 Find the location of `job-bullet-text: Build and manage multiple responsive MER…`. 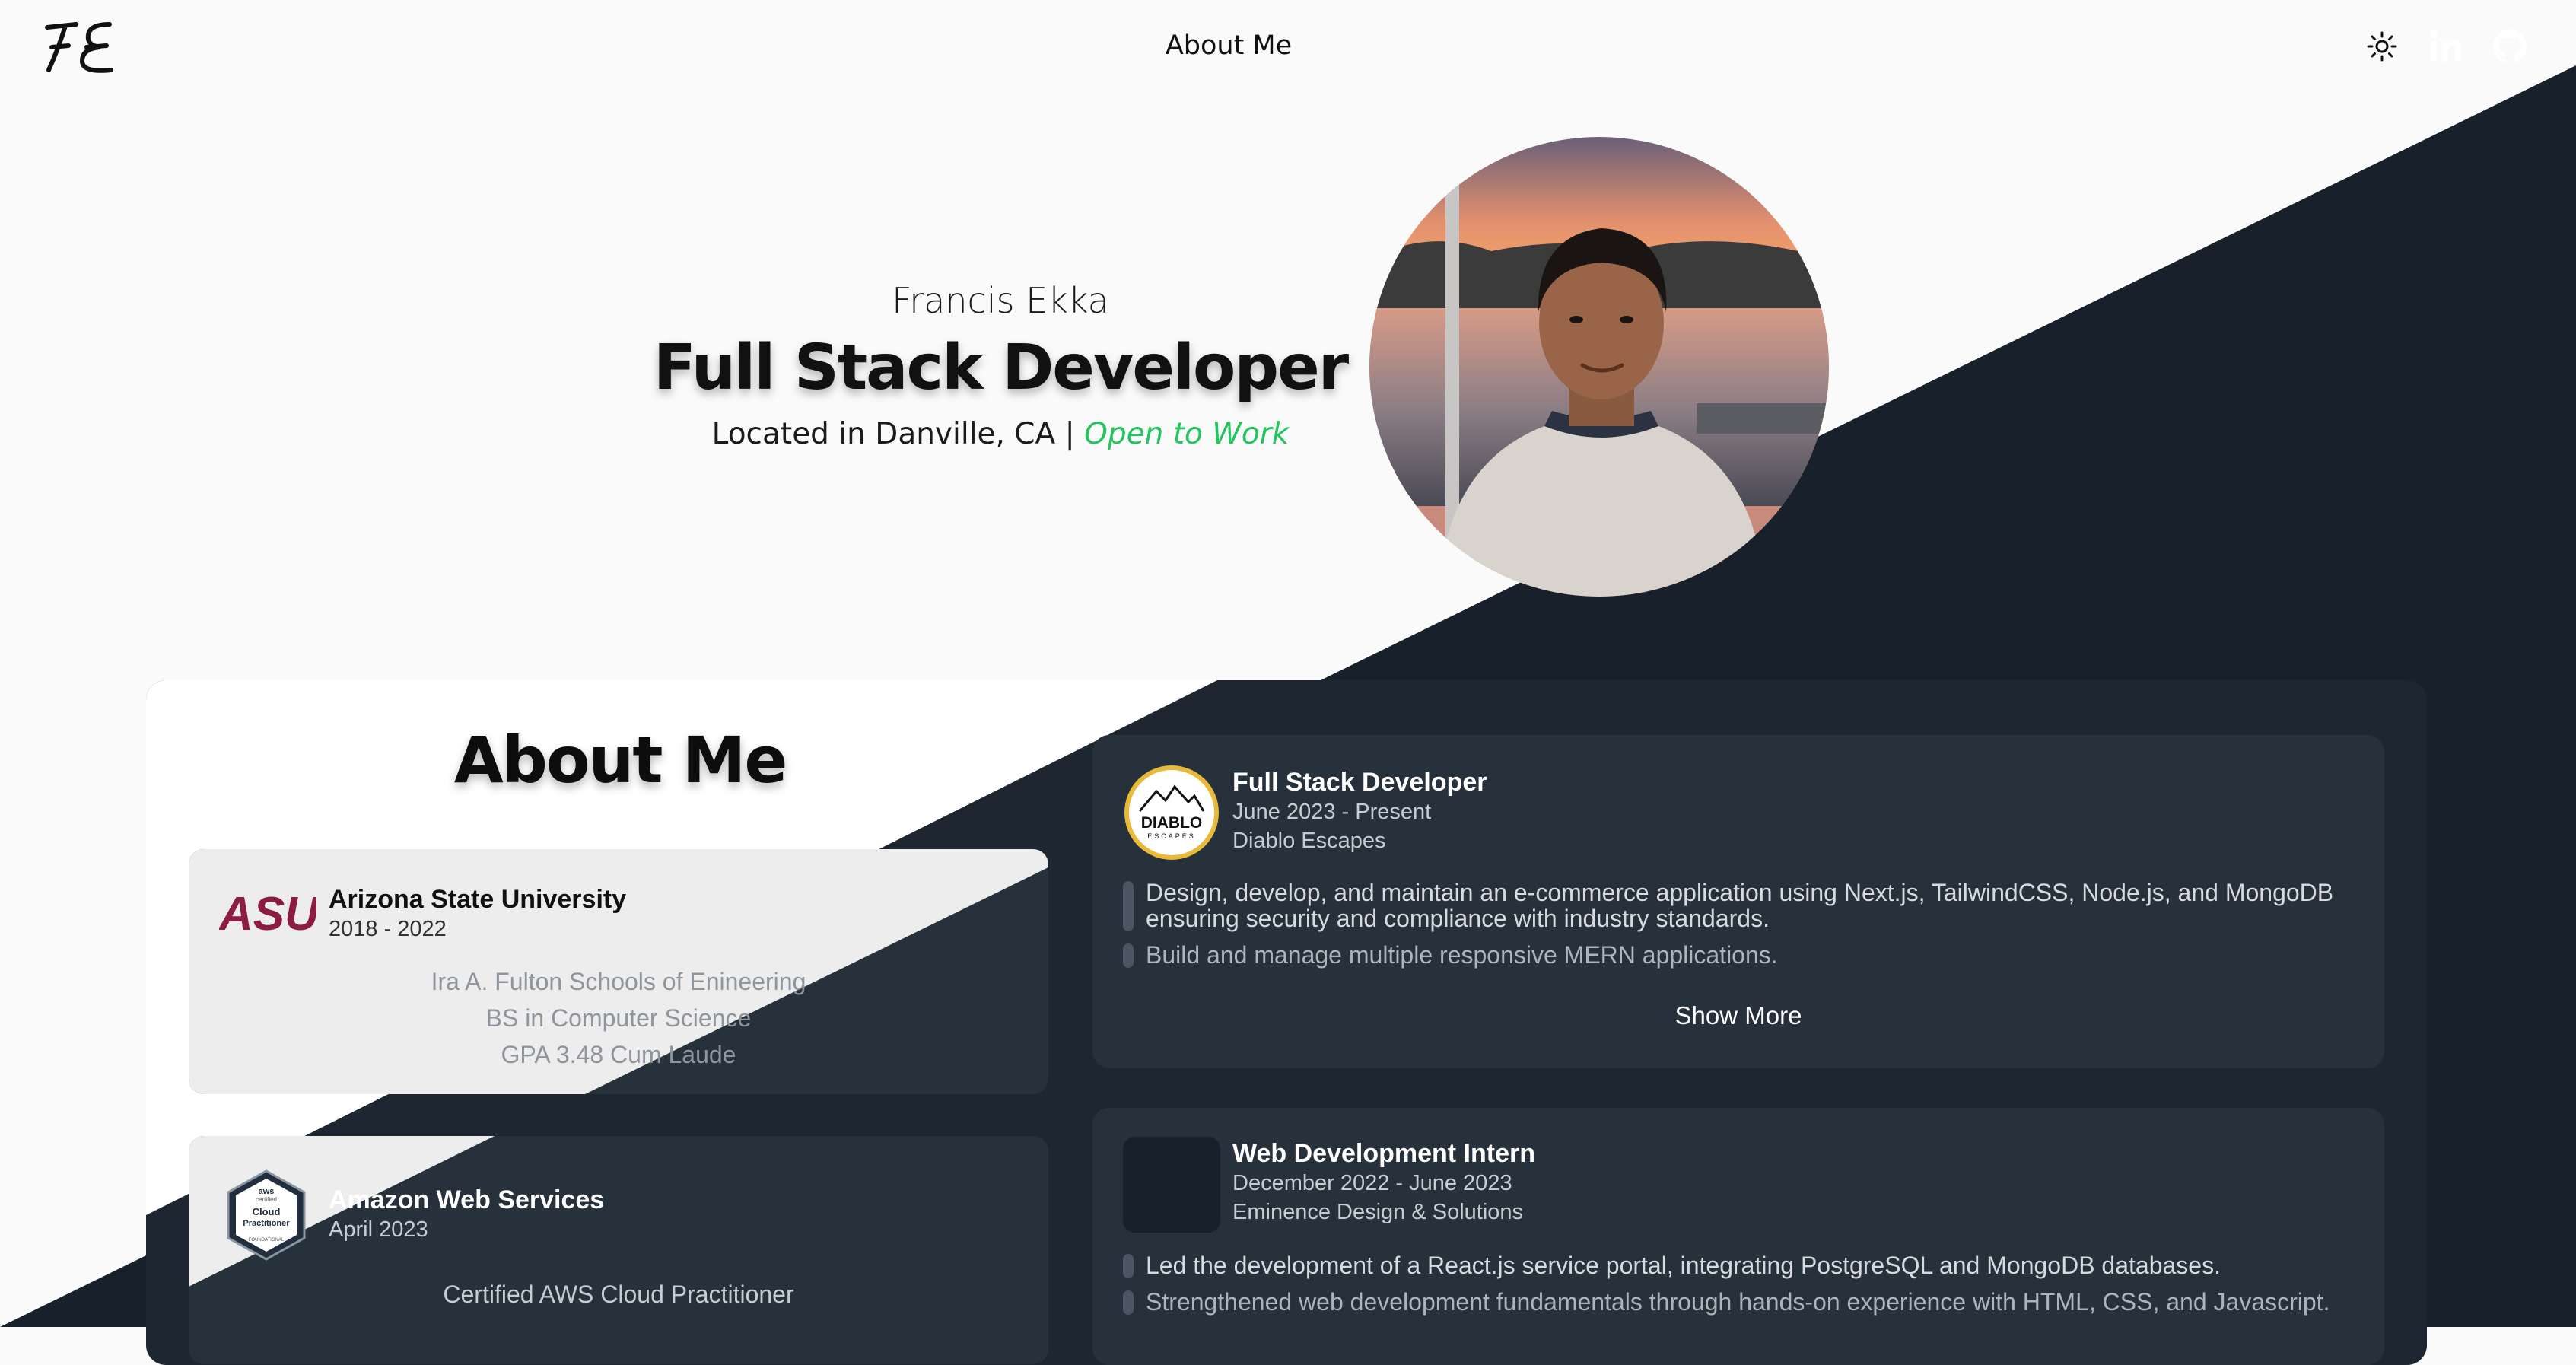

job-bullet-text: Build and manage multiple responsive MER… is located at coordinates (1462, 955).